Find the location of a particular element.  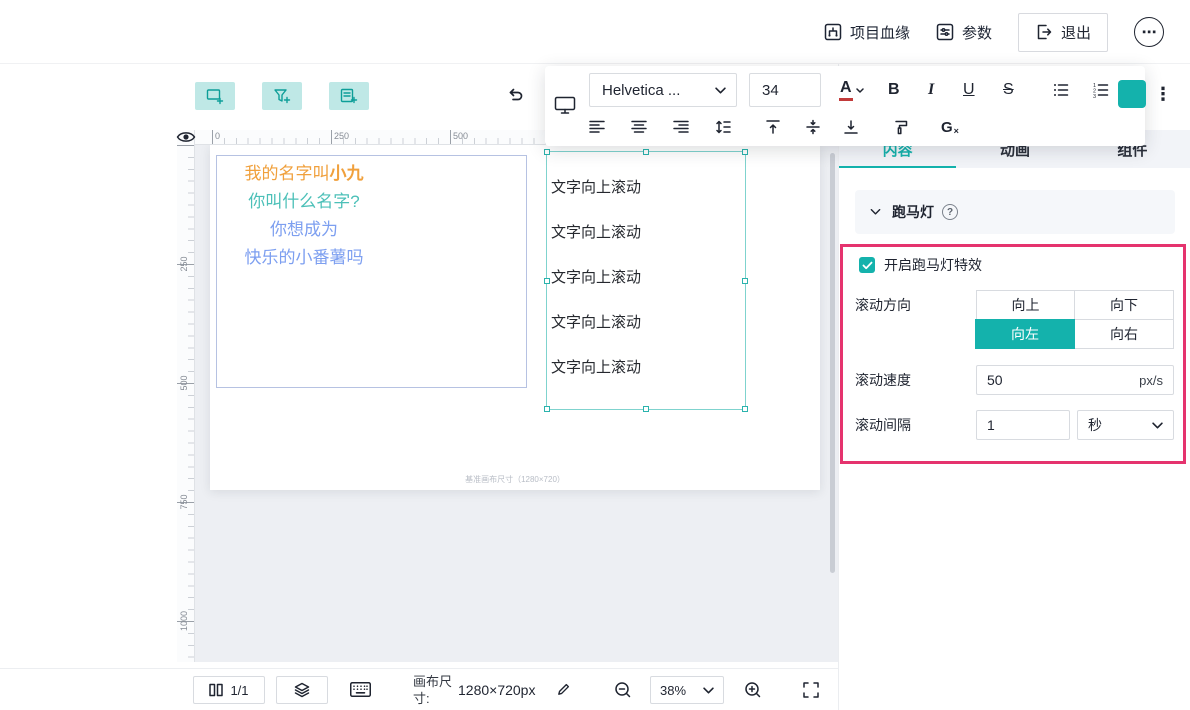

canvas-size-label: 画布尺寸: is located at coordinates (433, 690).